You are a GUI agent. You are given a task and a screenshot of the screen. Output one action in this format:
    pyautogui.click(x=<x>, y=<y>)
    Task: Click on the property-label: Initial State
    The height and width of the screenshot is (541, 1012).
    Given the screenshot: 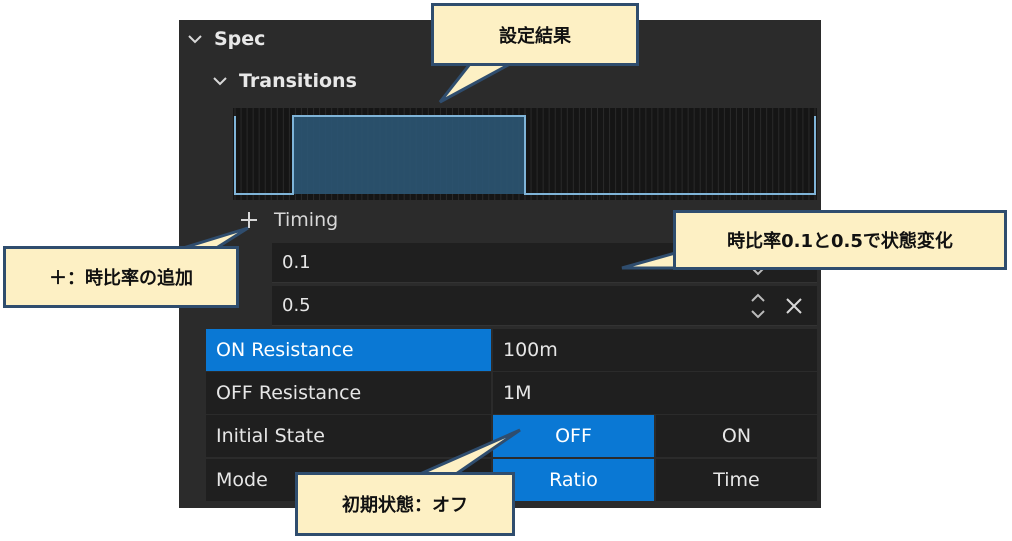 What is the action you would take?
    pyautogui.click(x=349, y=436)
    